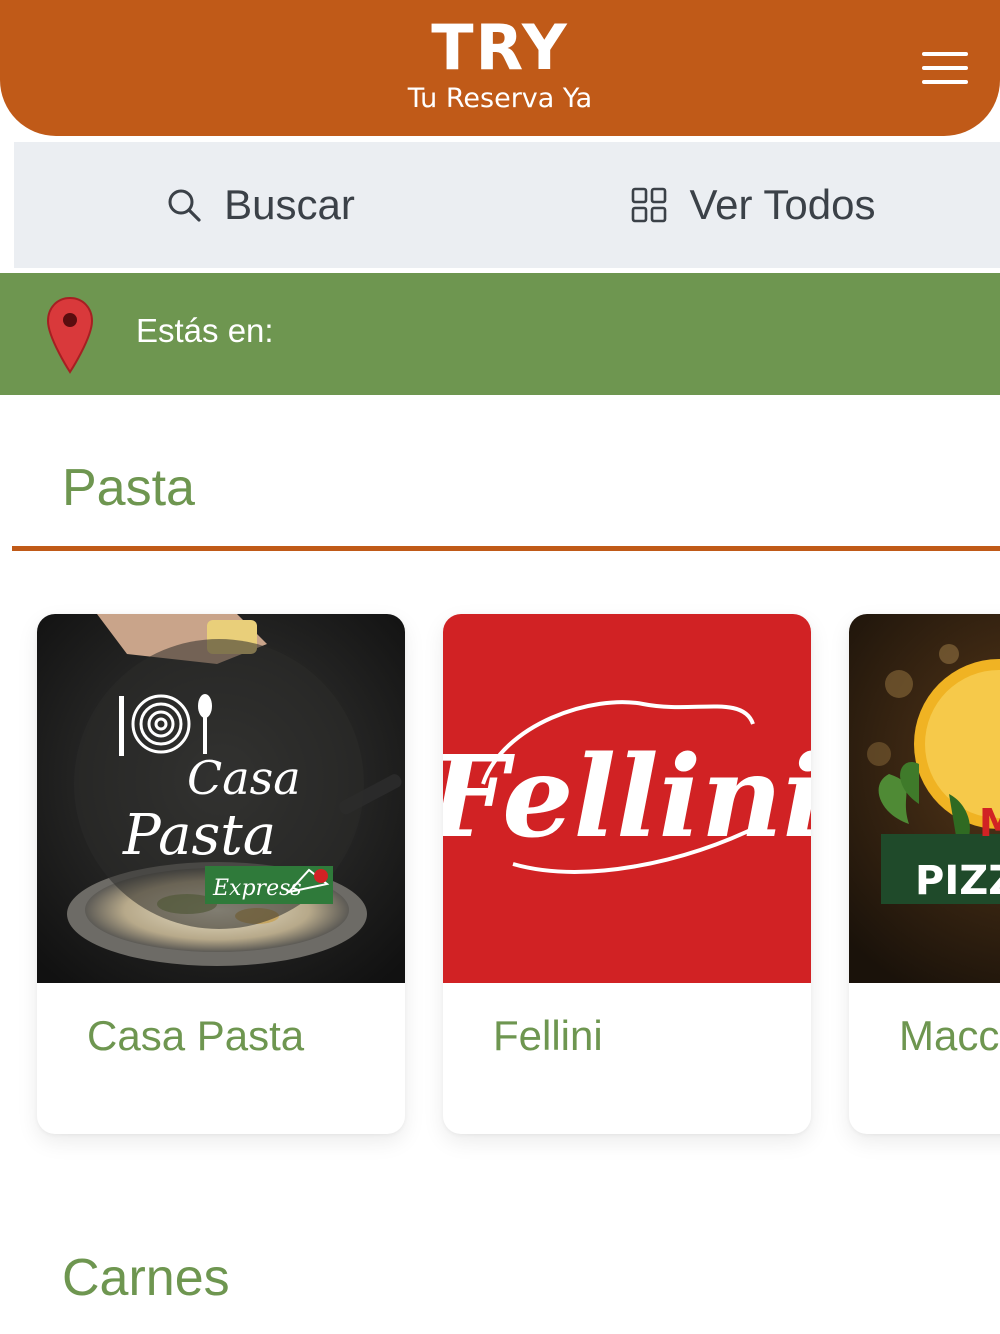  What do you see at coordinates (944, 68) in the screenshot?
I see `hamburger-menu-icon` at bounding box center [944, 68].